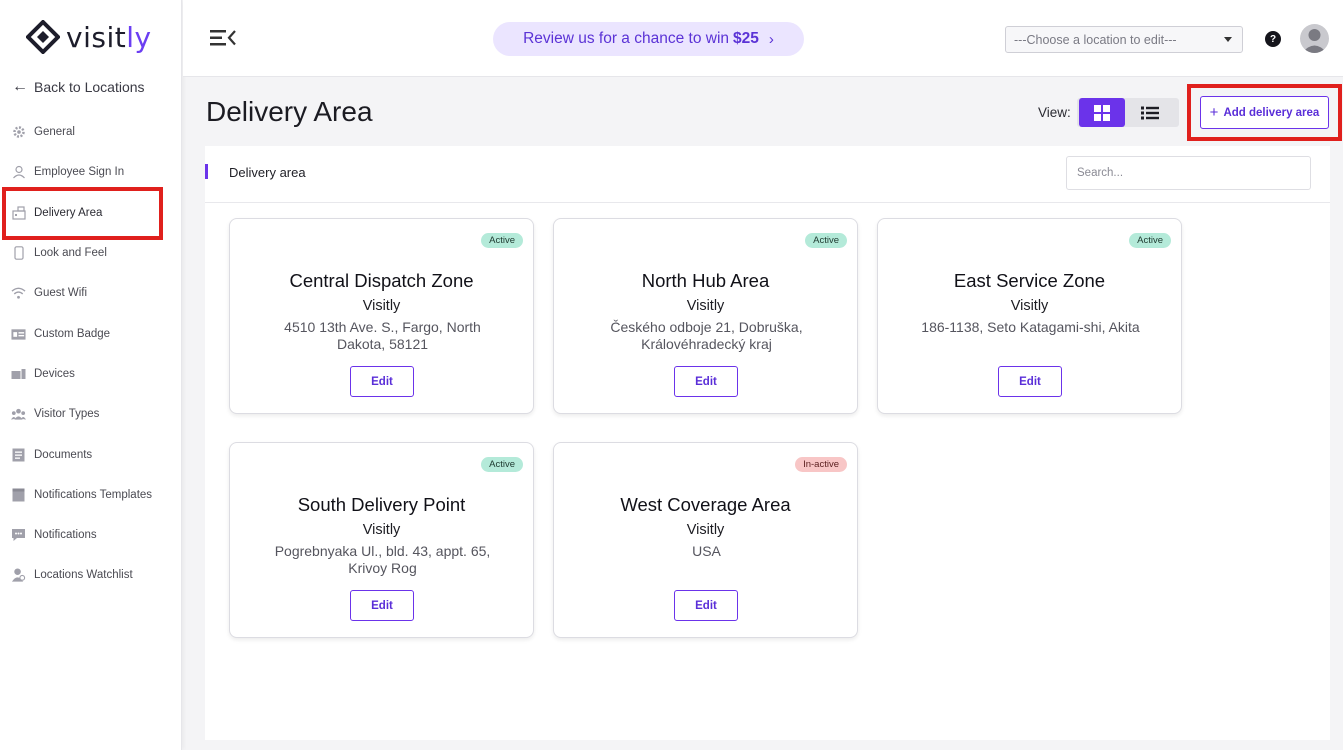 Image resolution: width=1343 pixels, height=750 pixels. Describe the element at coordinates (1054, 112) in the screenshot. I see `view-label: View:` at that location.